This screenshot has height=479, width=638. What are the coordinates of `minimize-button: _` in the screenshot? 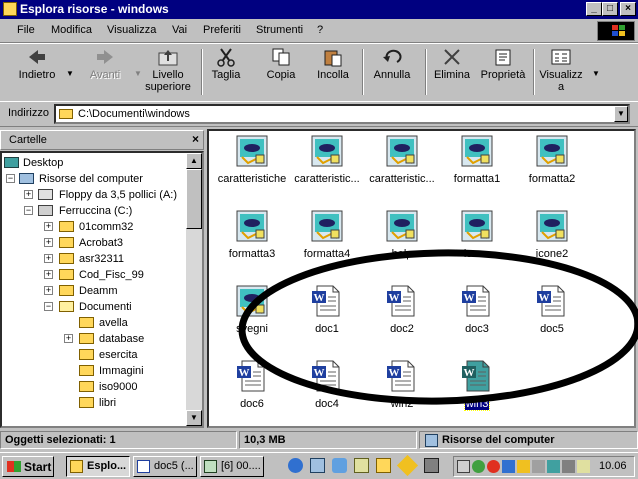 It's located at (594, 9).